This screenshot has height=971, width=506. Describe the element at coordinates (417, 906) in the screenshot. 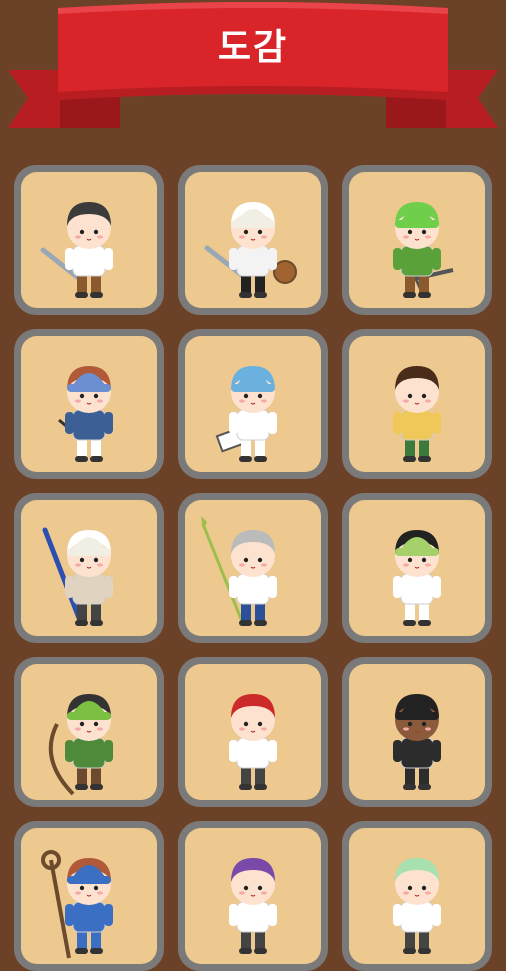

I see `elf-green-hair-icon` at that location.